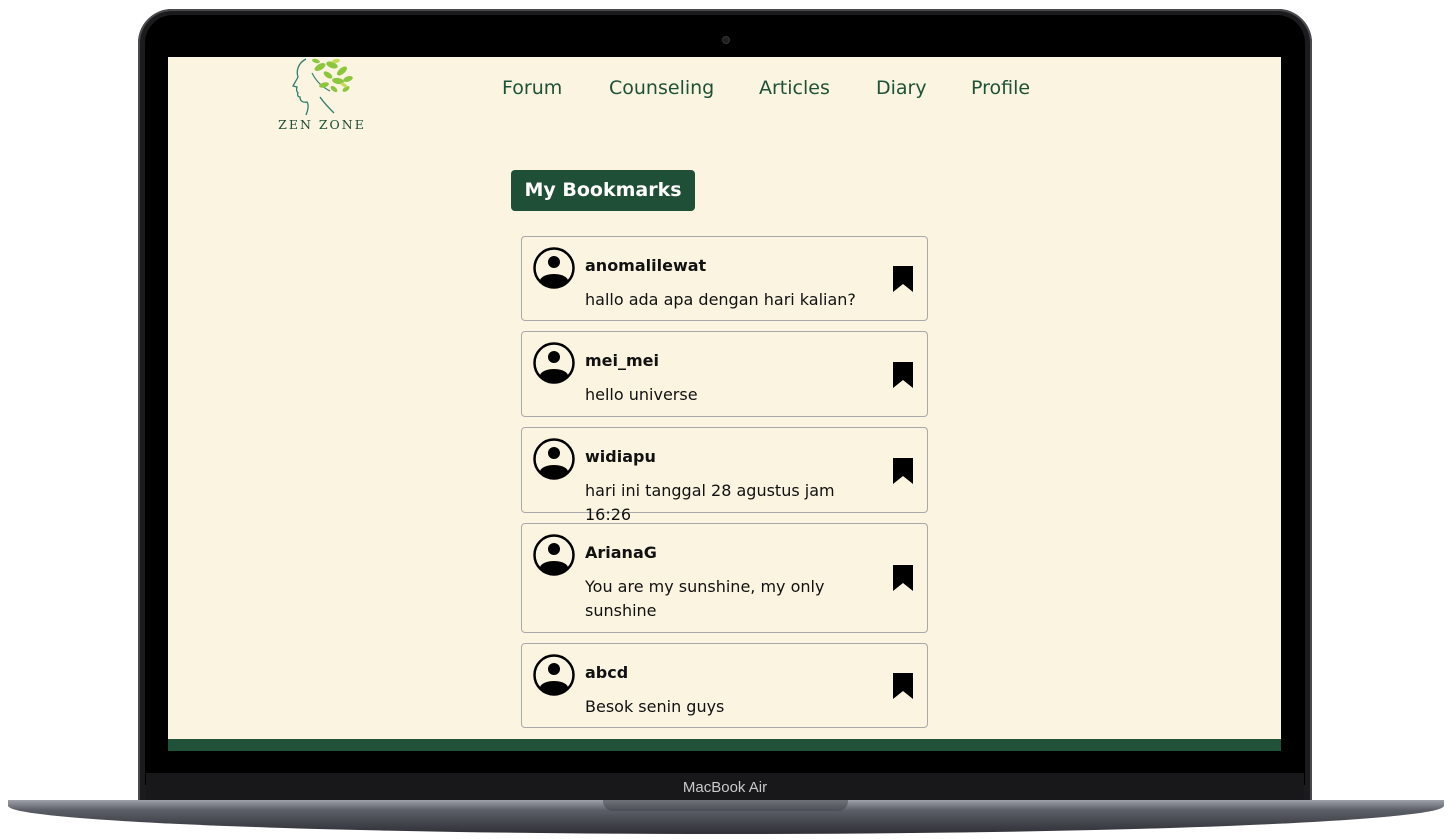 The width and height of the screenshot is (1456, 839). What do you see at coordinates (710, 502) in the screenshot?
I see `post-message: hari ini tanggal 28 agustus jam 16:26` at bounding box center [710, 502].